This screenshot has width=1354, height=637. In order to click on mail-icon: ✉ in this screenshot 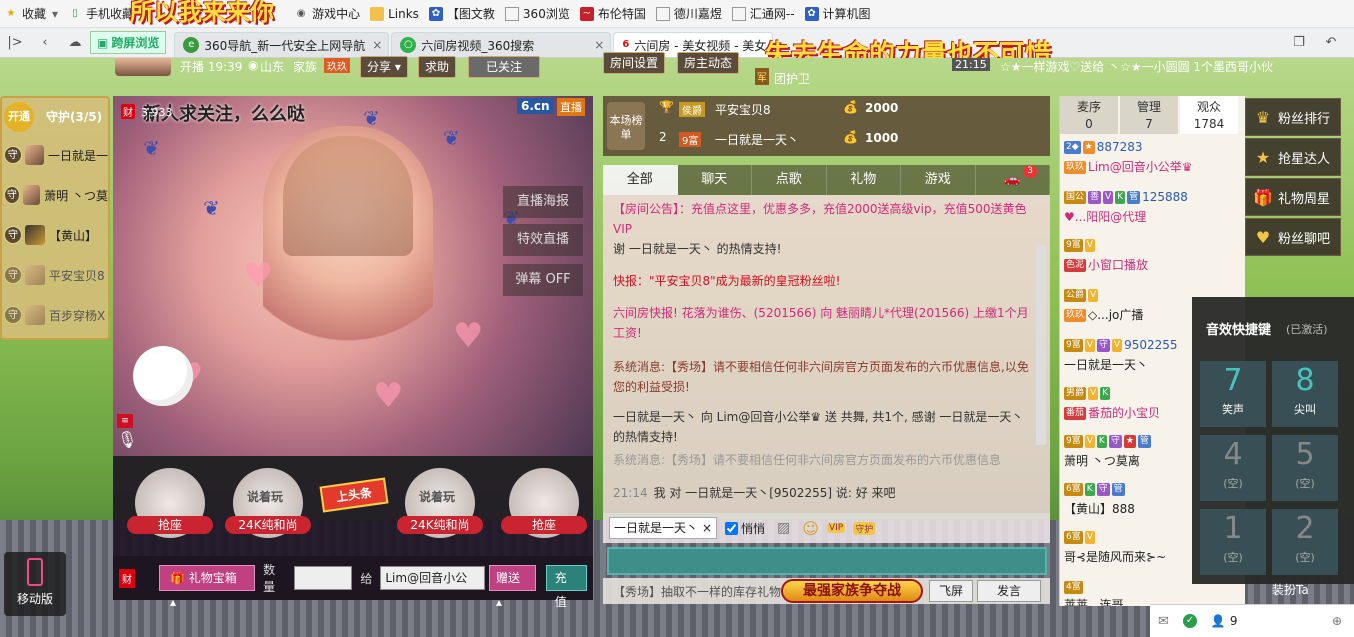, I will do `click(1163, 621)`.